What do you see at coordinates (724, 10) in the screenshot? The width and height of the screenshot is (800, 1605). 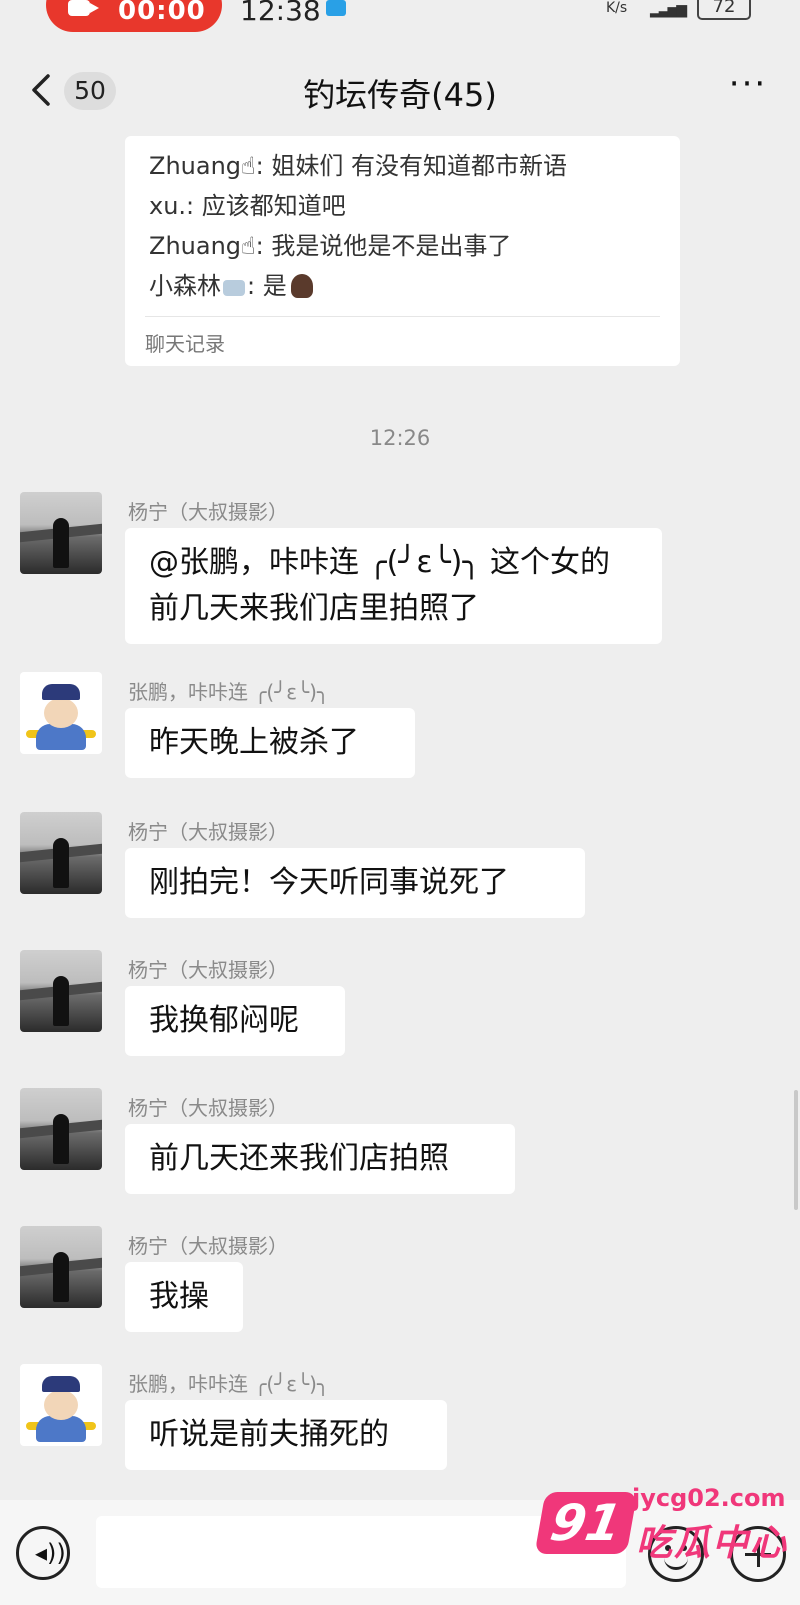 I see `battery-indicator: 72` at bounding box center [724, 10].